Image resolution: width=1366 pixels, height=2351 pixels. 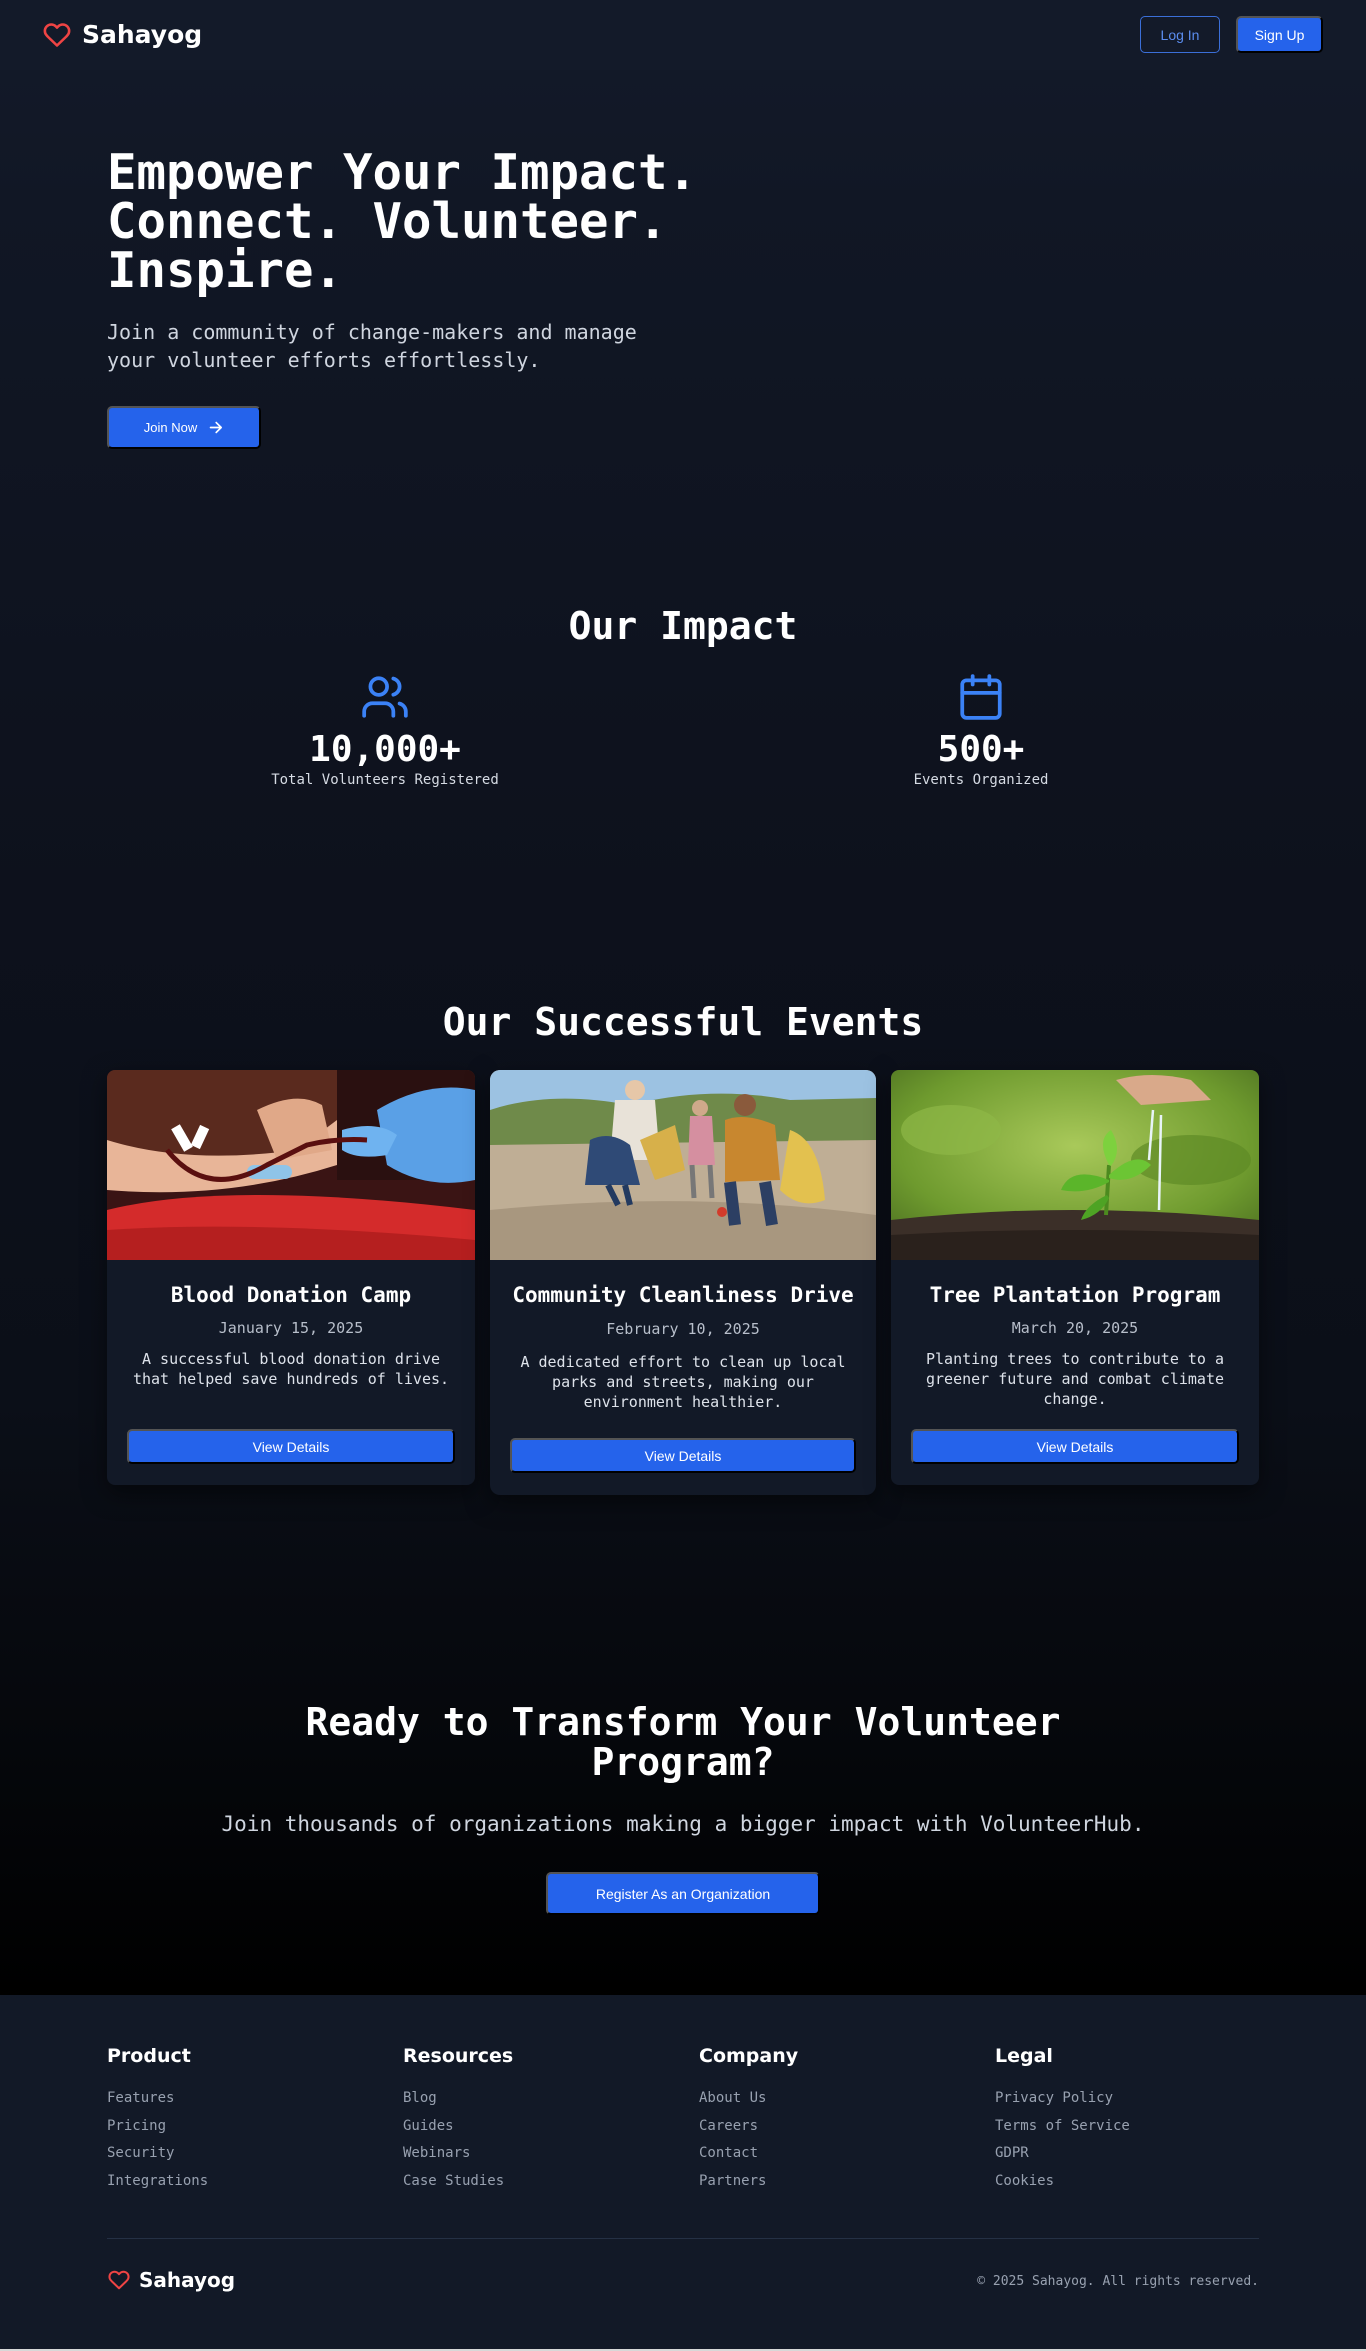 What do you see at coordinates (748, 2127) in the screenshot?
I see `footer-link: Careers` at bounding box center [748, 2127].